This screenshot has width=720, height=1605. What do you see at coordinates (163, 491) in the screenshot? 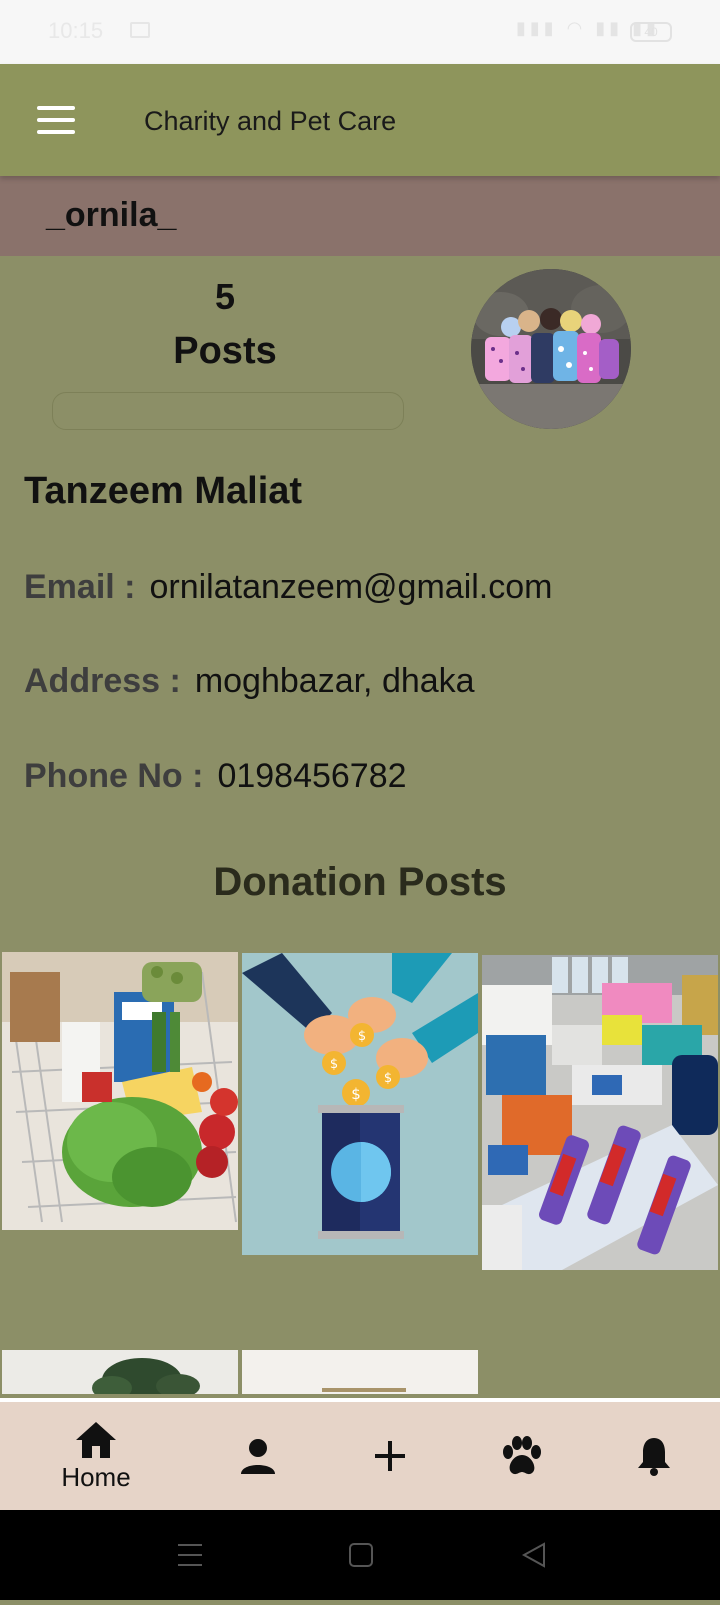
I see `full-name: Tanzeem Maliat` at bounding box center [163, 491].